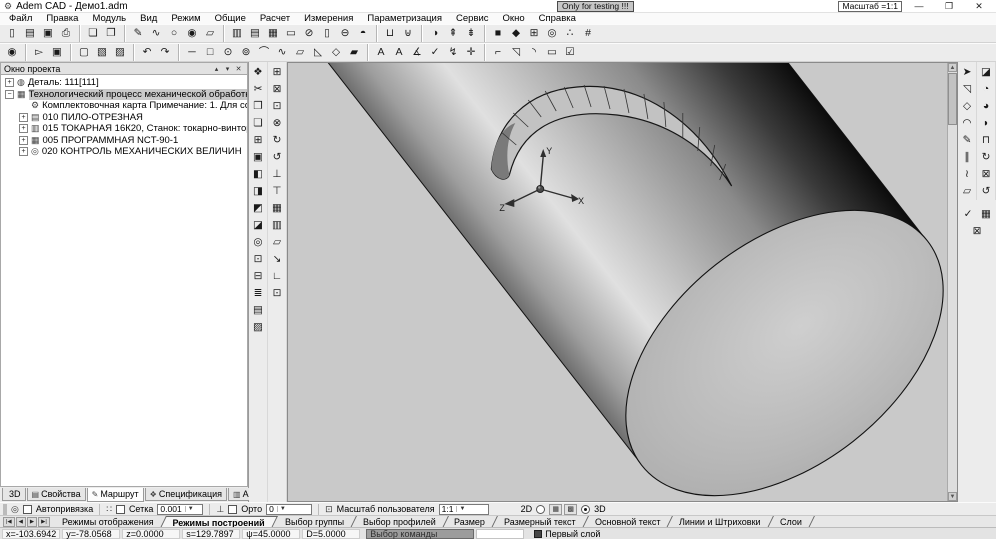  What do you see at coordinates (258, 89) in the screenshot?
I see `cut-icon: ✂` at bounding box center [258, 89].